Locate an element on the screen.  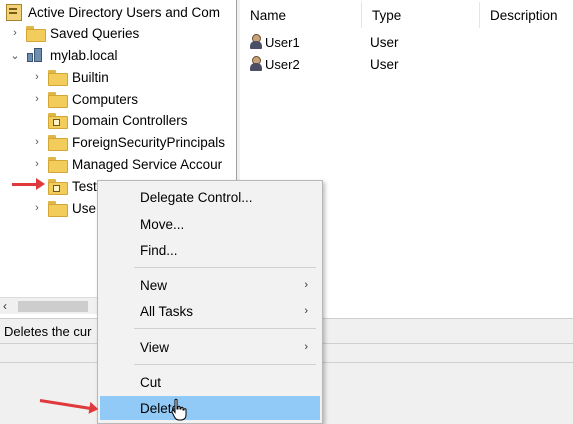
tree-item-users: › Use is located at coordinates (63, 208).